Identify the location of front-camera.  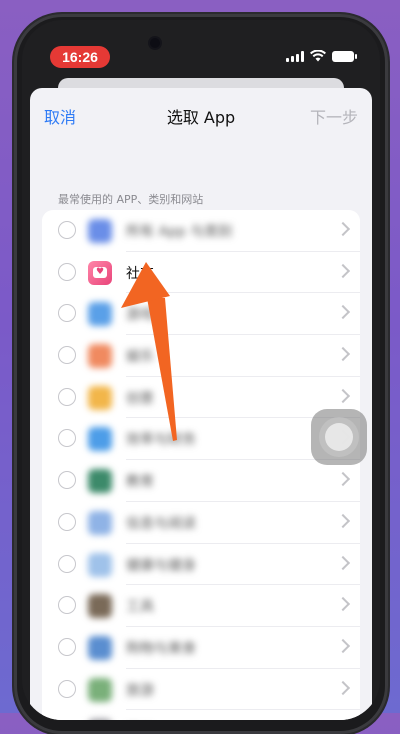
(155, 43).